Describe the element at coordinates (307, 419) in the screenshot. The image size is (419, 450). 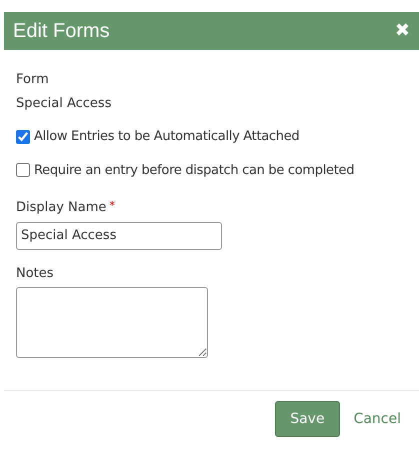
I see `save-button: Save` at that location.